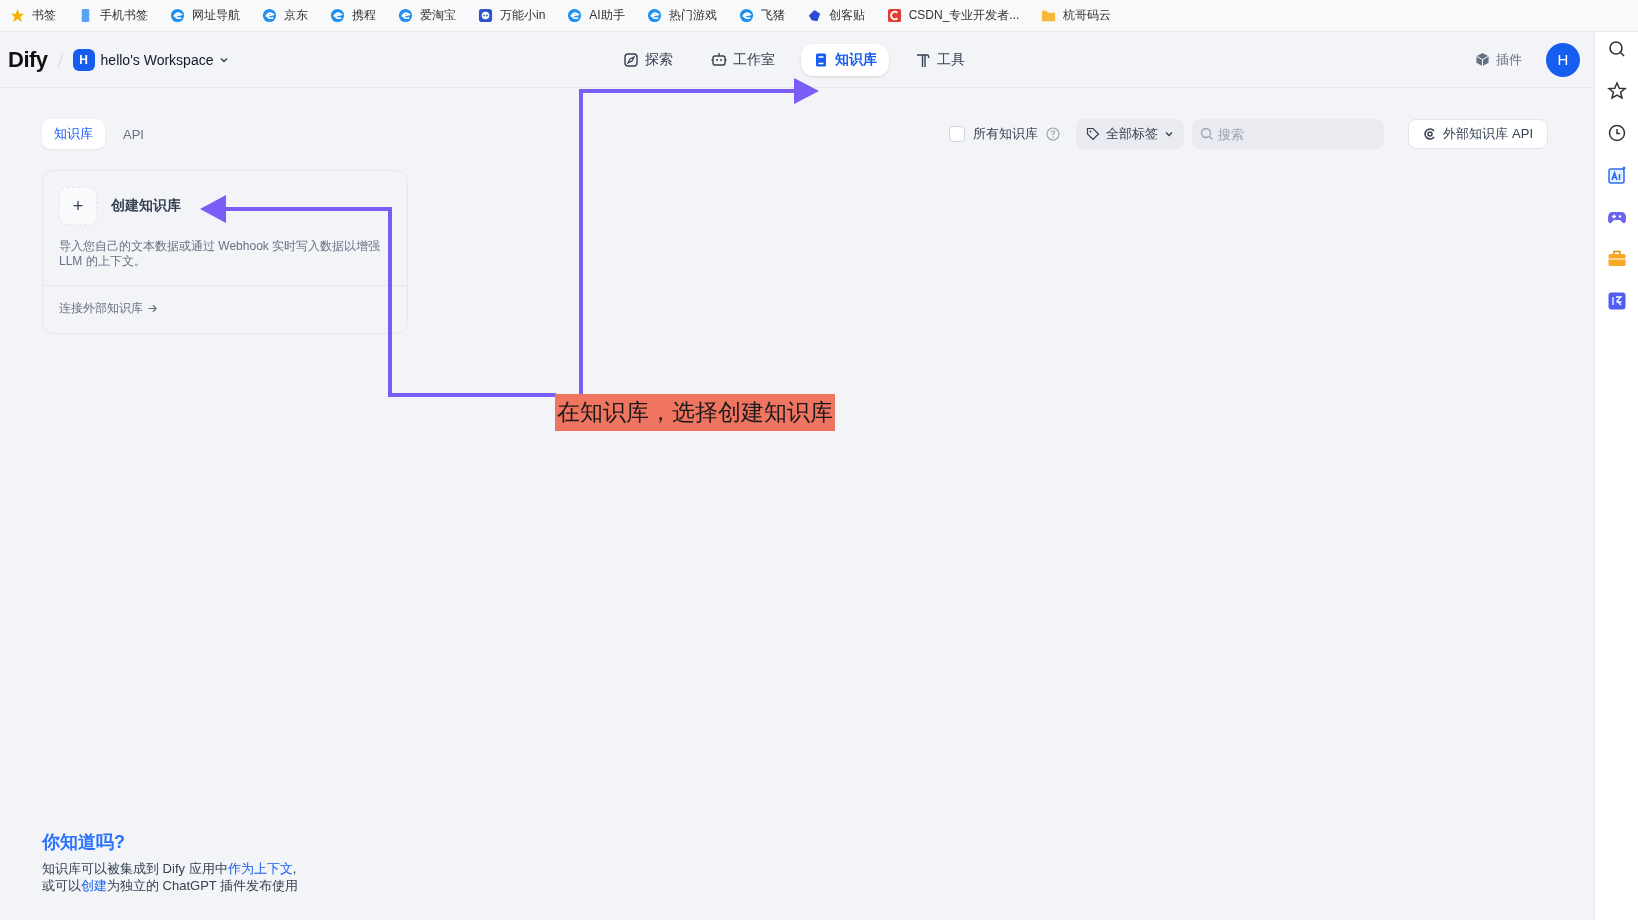 The width and height of the screenshot is (1638, 920). What do you see at coordinates (216, 15) in the screenshot?
I see `bookmark: 网址导航` at bounding box center [216, 15].